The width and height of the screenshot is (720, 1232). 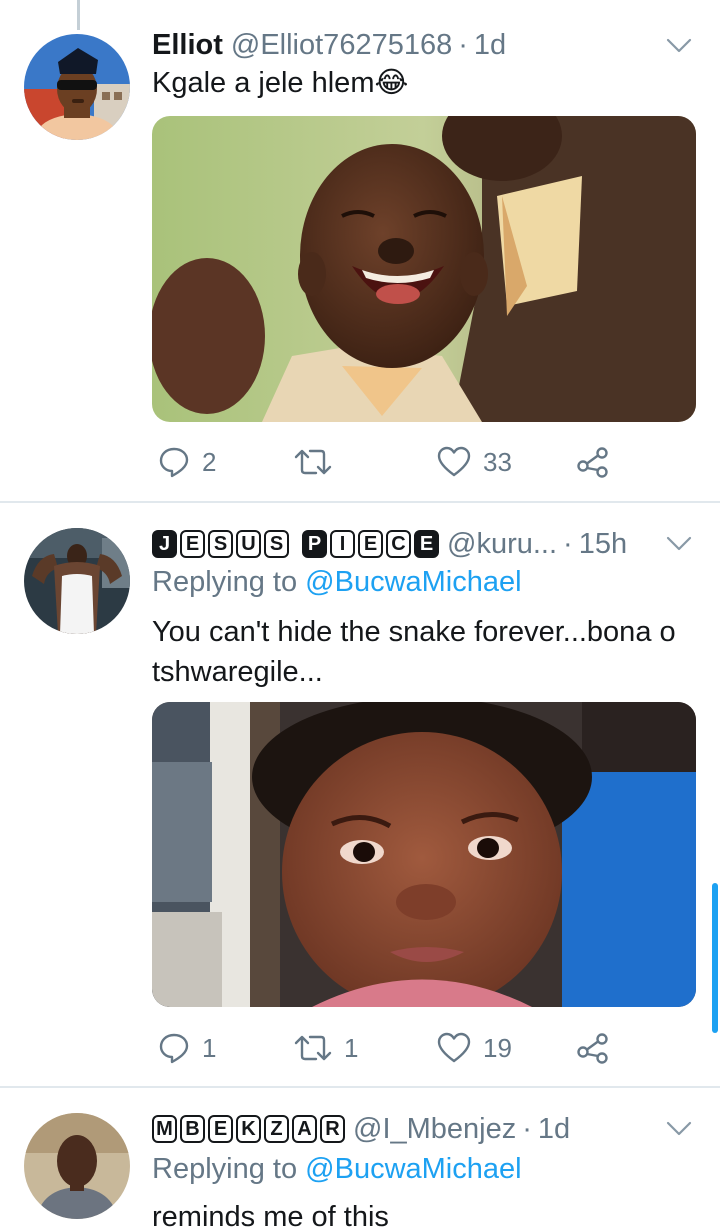 I want to click on retweet-button, so click(x=319, y=462).